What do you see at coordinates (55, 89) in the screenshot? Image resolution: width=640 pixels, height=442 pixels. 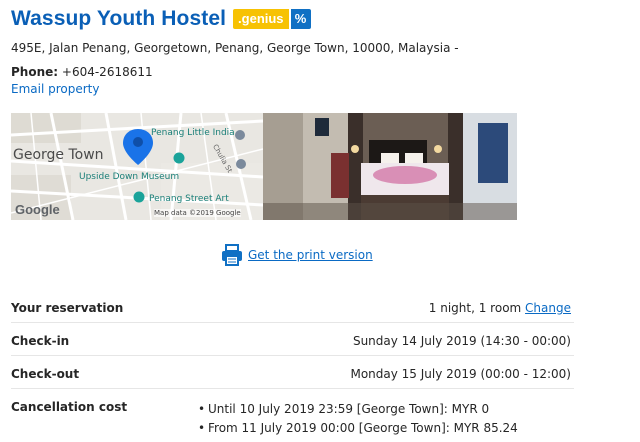 I see `email-property-link: Email property` at bounding box center [55, 89].